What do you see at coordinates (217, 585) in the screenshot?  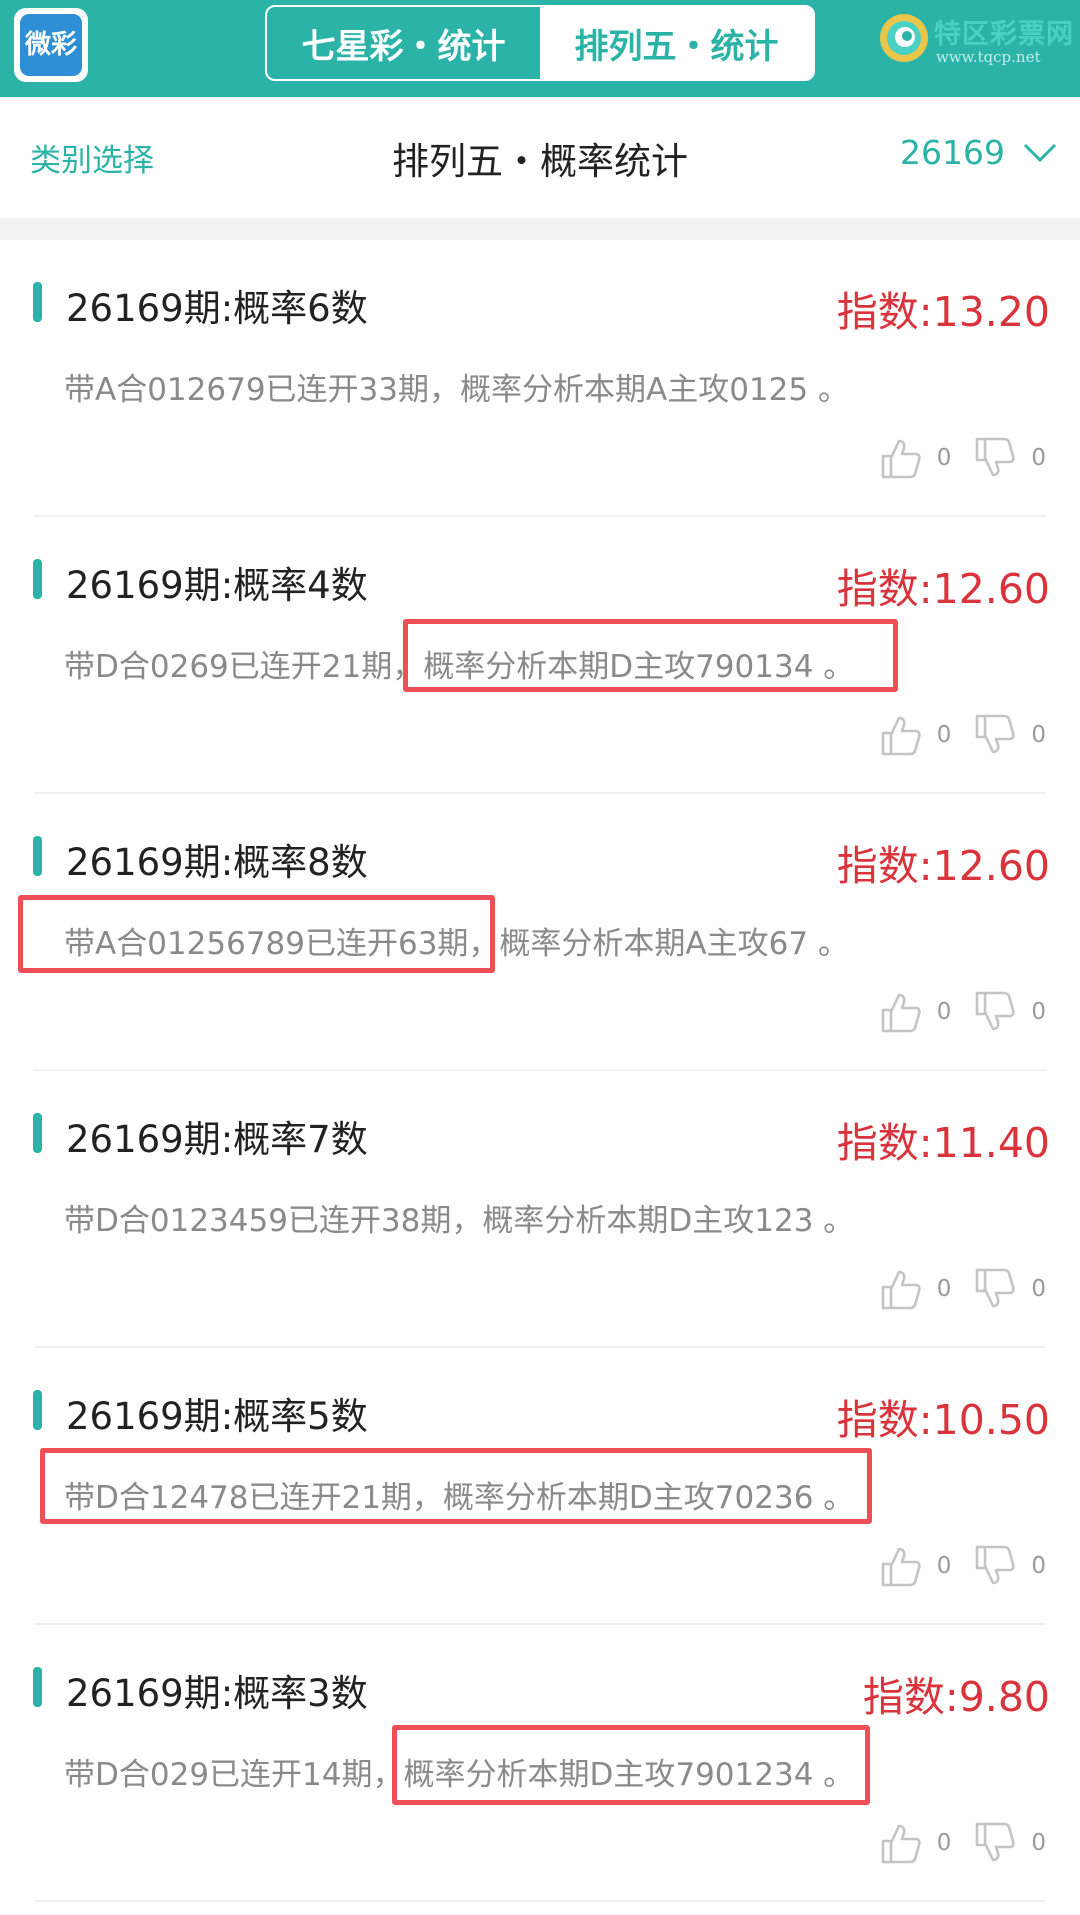 I see `card-title: 26169期:概率4数` at bounding box center [217, 585].